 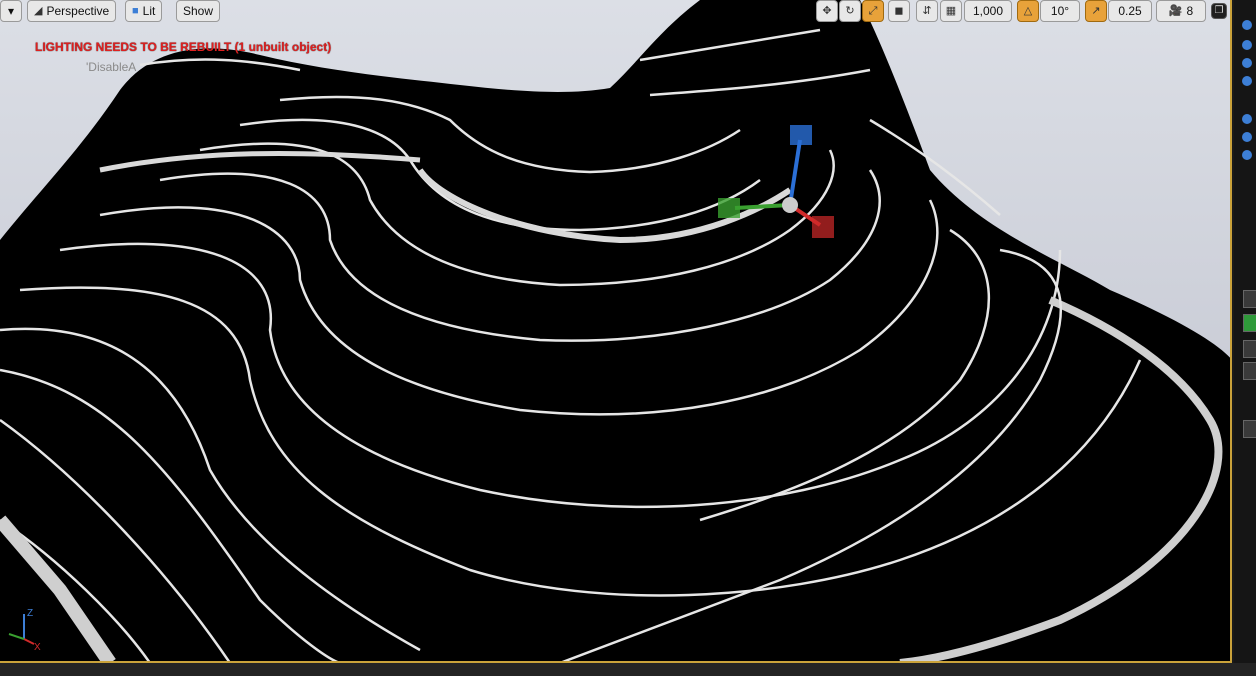 I want to click on scale-snap-toggle: ↗, so click(x=1096, y=11).